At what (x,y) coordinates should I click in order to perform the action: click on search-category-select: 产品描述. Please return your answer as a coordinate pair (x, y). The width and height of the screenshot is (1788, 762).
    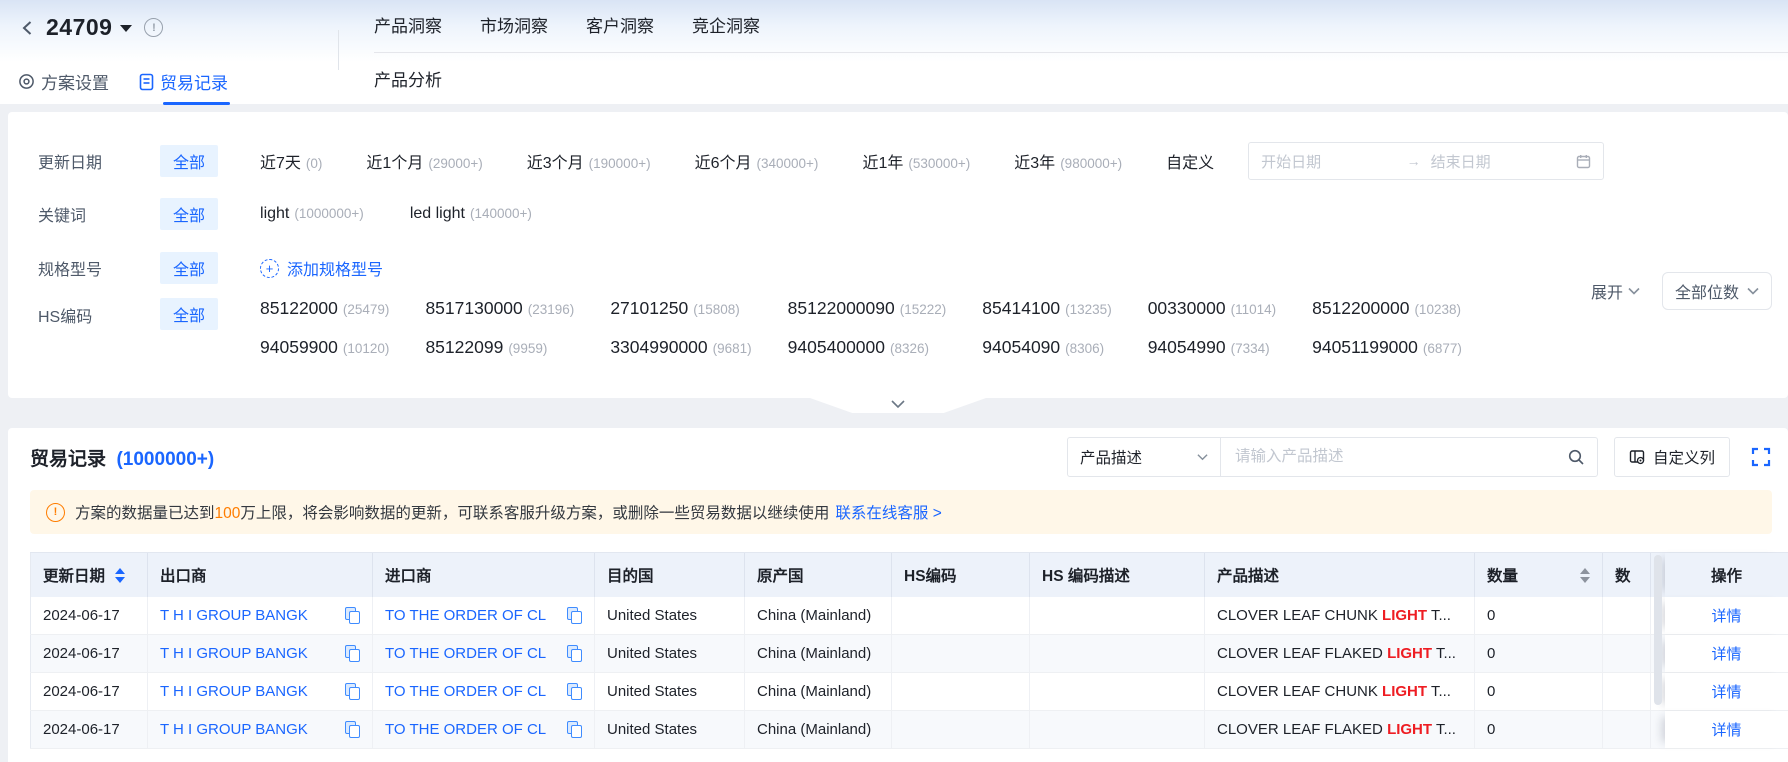
    Looking at the image, I should click on (1144, 457).